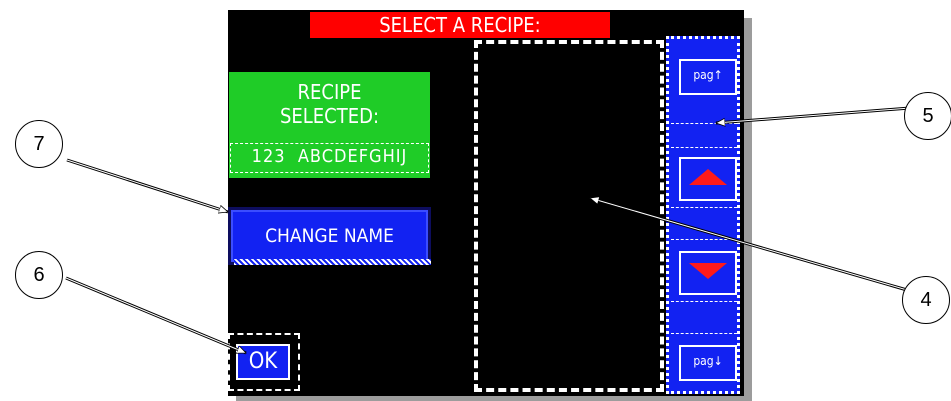 The height and width of the screenshot is (401, 951). What do you see at coordinates (39, 144) in the screenshot?
I see `callout-7: 7` at bounding box center [39, 144].